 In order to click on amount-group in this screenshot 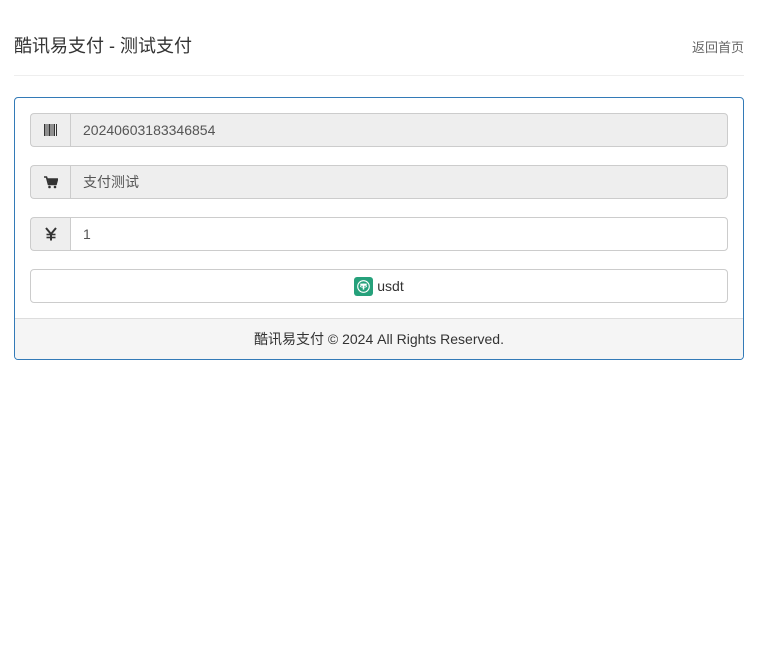, I will do `click(379, 234)`.